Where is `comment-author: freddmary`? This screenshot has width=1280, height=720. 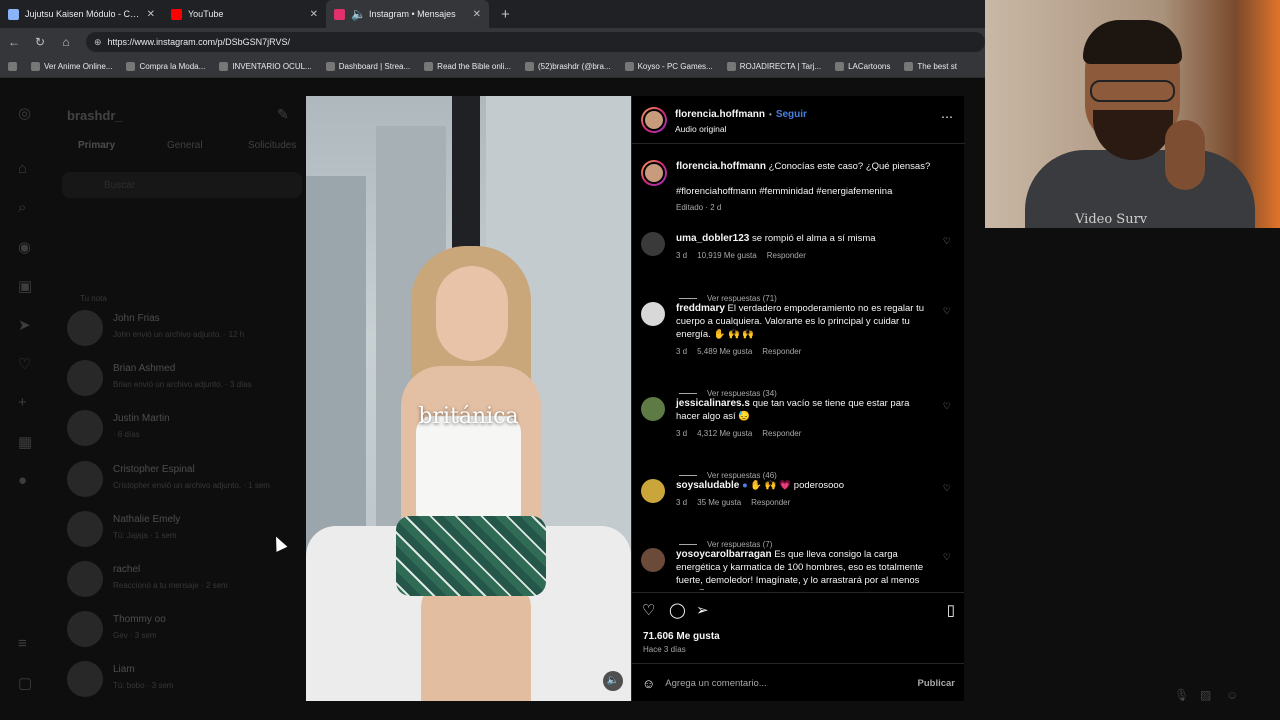
comment-author: freddmary is located at coordinates (700, 308).